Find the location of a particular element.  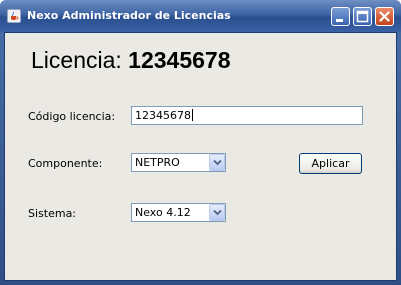

system-select: Nexo 4.12 is located at coordinates (178, 212).